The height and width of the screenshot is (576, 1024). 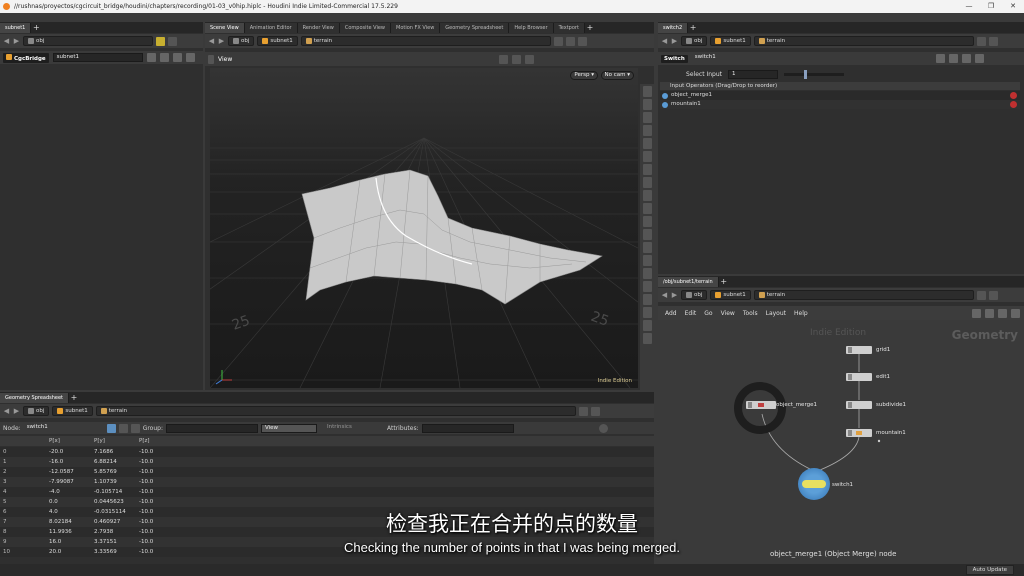 What do you see at coordinates (805, 74) in the screenshot?
I see `slider-handle` at bounding box center [805, 74].